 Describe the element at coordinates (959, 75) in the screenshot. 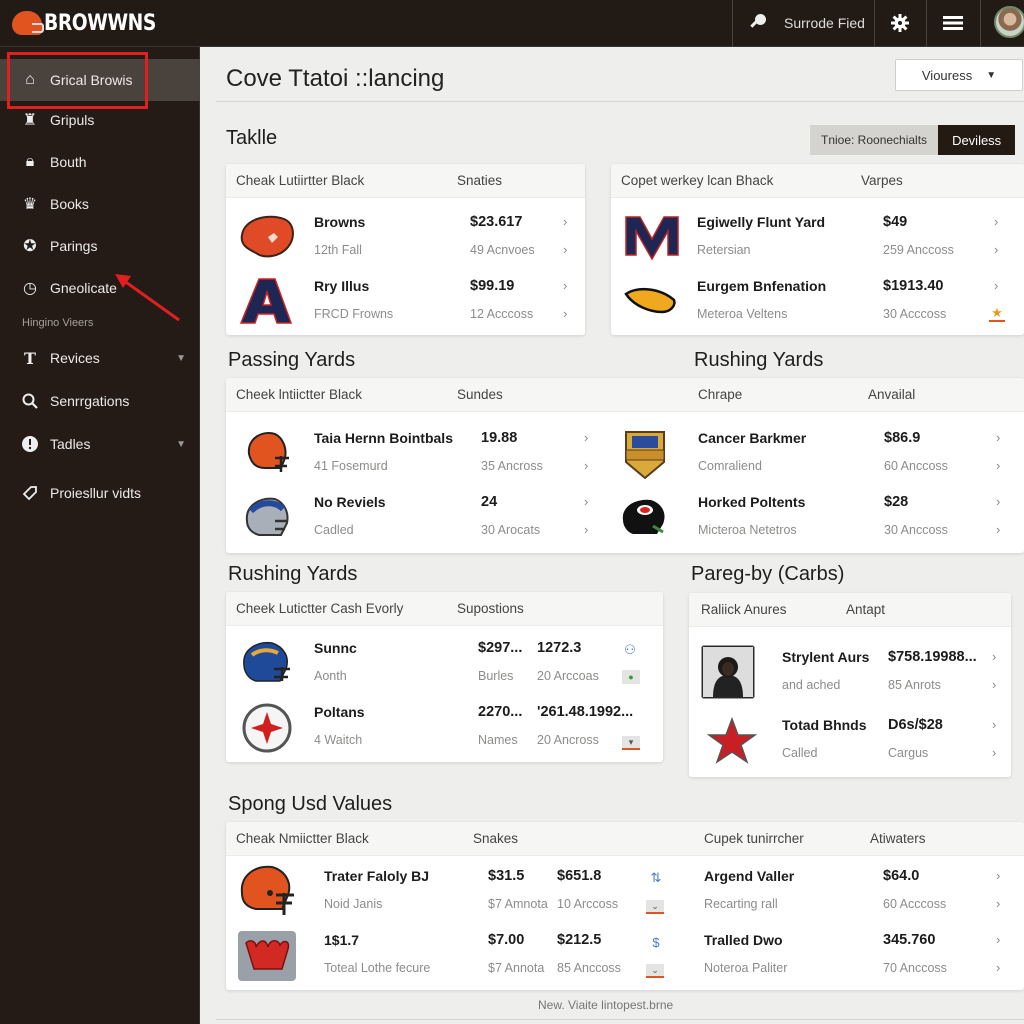

I see `views-dropdown: Viouress ▼` at that location.